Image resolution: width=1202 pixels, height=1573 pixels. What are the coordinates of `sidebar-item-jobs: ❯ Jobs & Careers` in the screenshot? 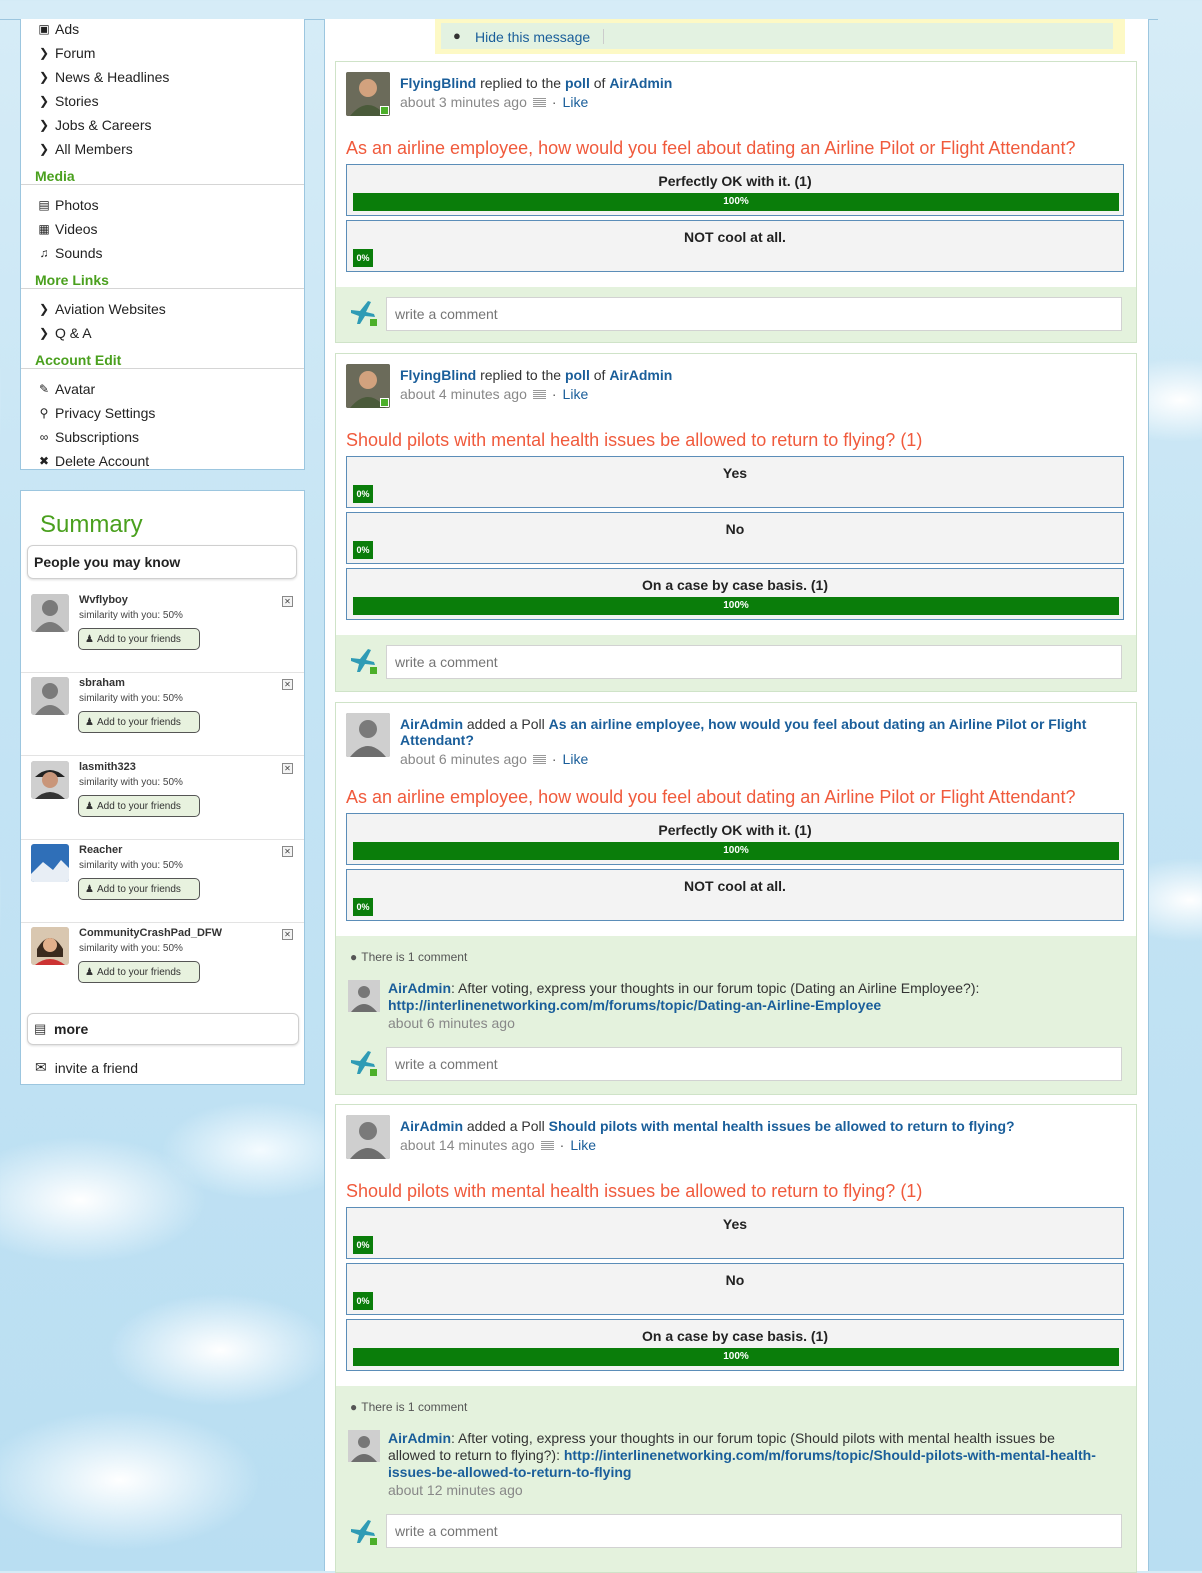 It's located at (94, 125).